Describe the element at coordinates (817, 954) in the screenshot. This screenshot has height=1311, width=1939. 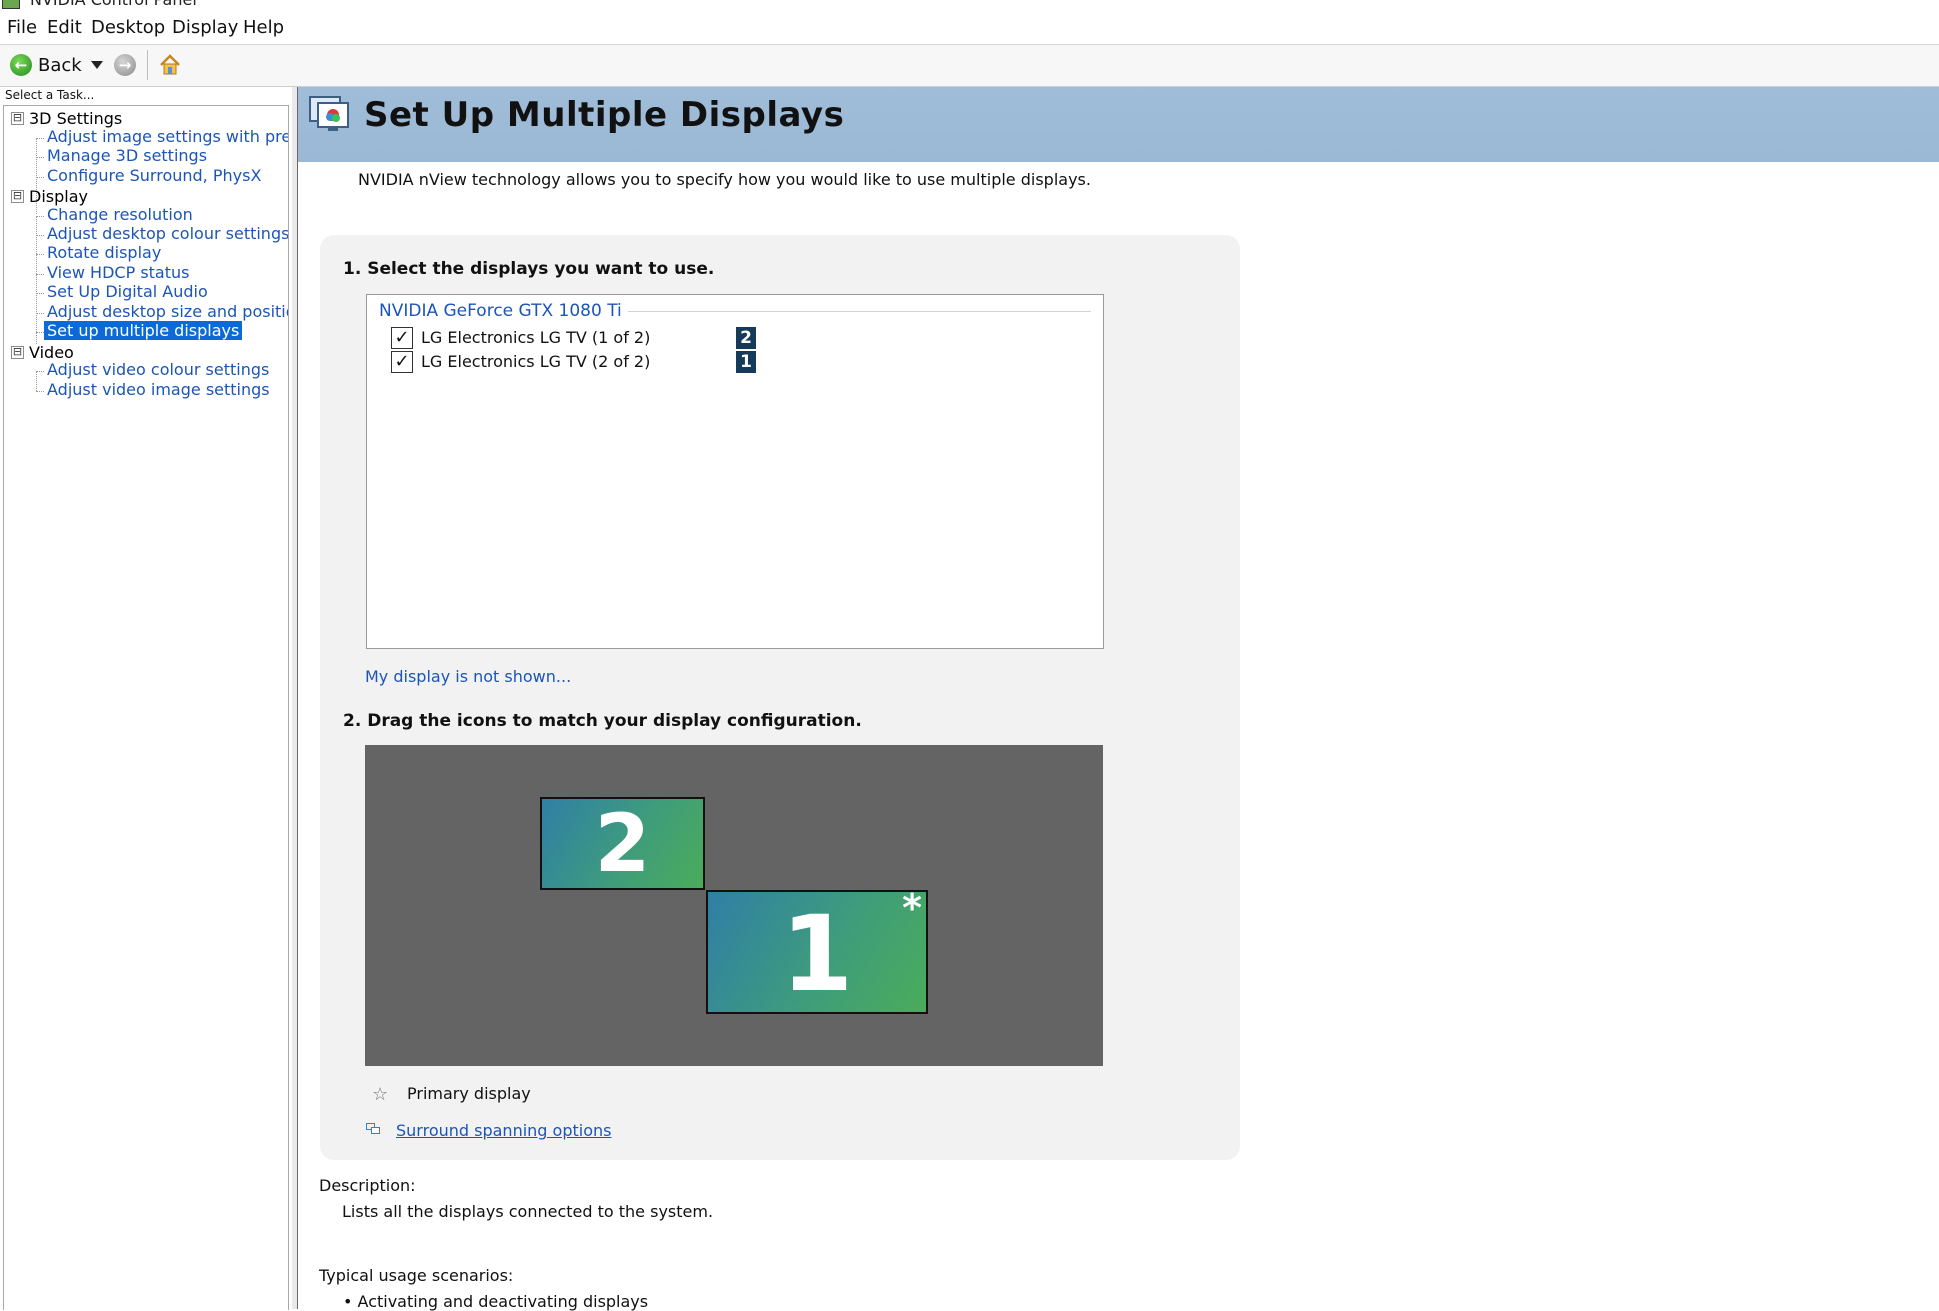
I see `monitor-1-number: 1` at that location.